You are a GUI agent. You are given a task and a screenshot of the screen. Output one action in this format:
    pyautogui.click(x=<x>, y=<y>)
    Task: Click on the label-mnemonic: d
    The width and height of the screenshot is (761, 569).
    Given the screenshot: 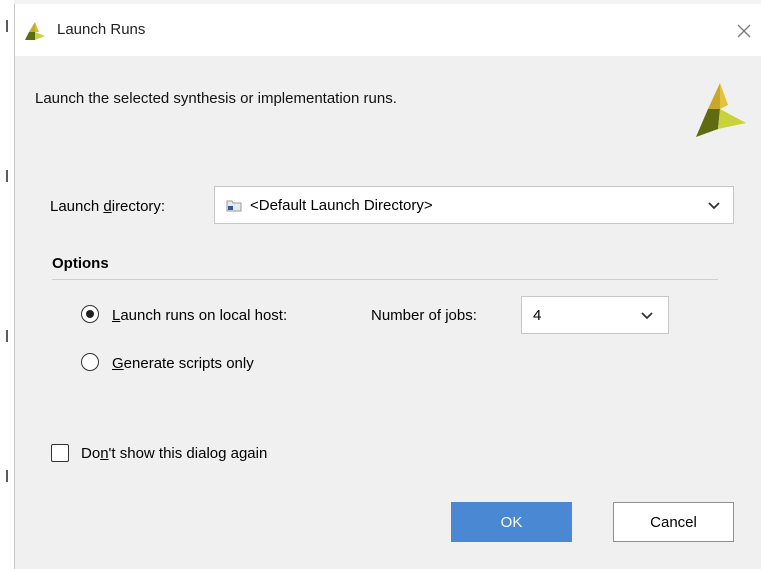 What is the action you would take?
    pyautogui.click(x=107, y=206)
    